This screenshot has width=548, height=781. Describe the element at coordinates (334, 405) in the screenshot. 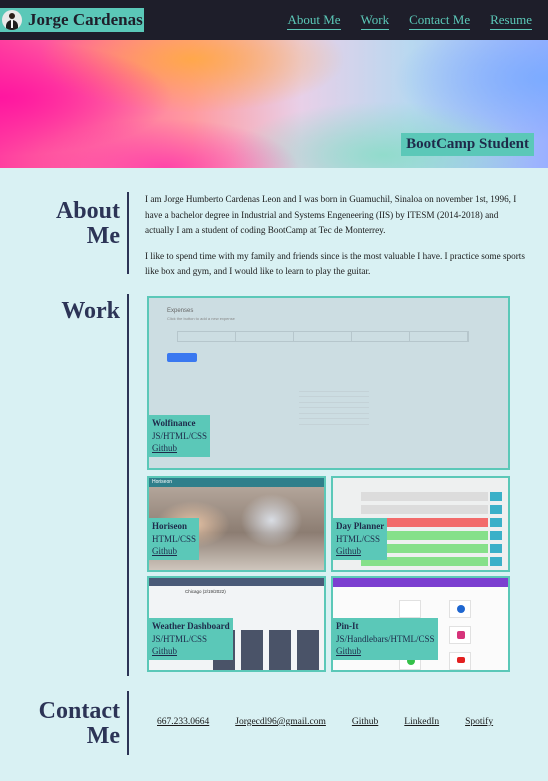

I see `preview-table` at that location.